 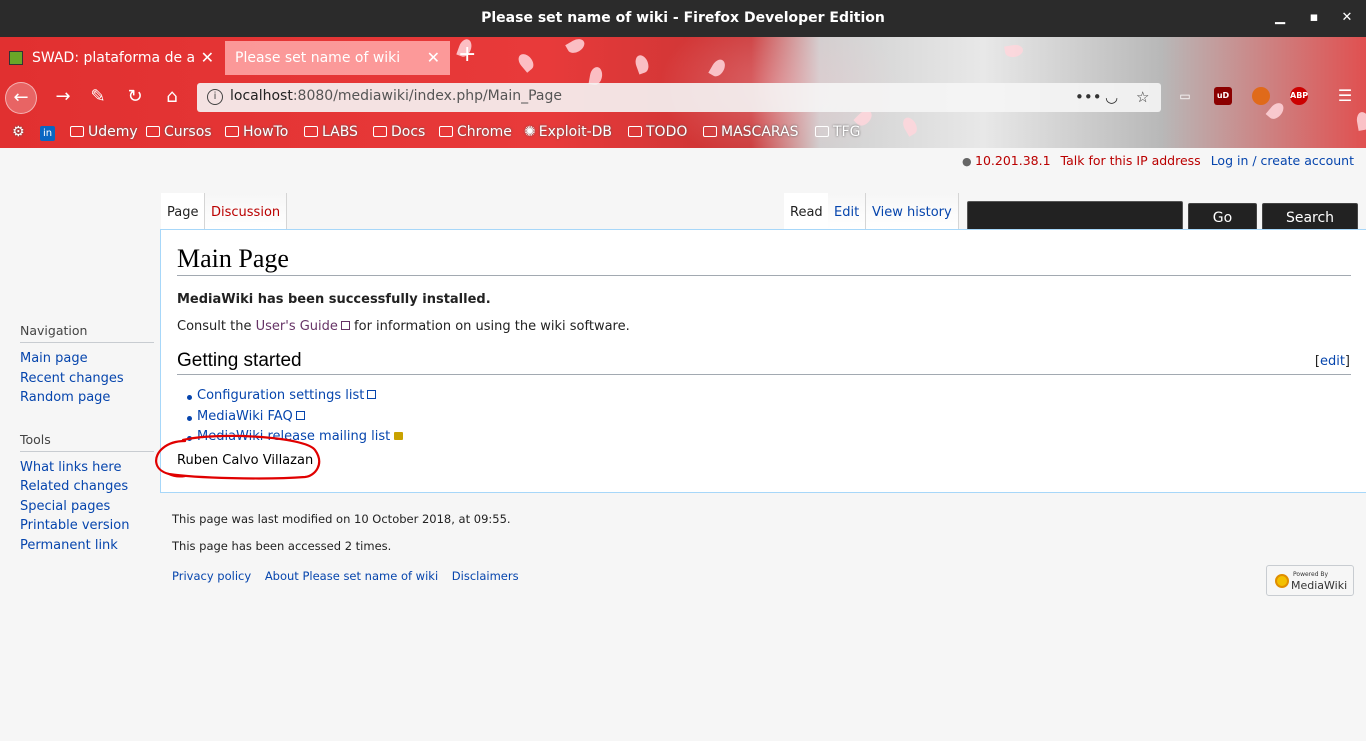 What do you see at coordinates (485, 576) in the screenshot?
I see `disclaimers-link: Disclaimers` at bounding box center [485, 576].